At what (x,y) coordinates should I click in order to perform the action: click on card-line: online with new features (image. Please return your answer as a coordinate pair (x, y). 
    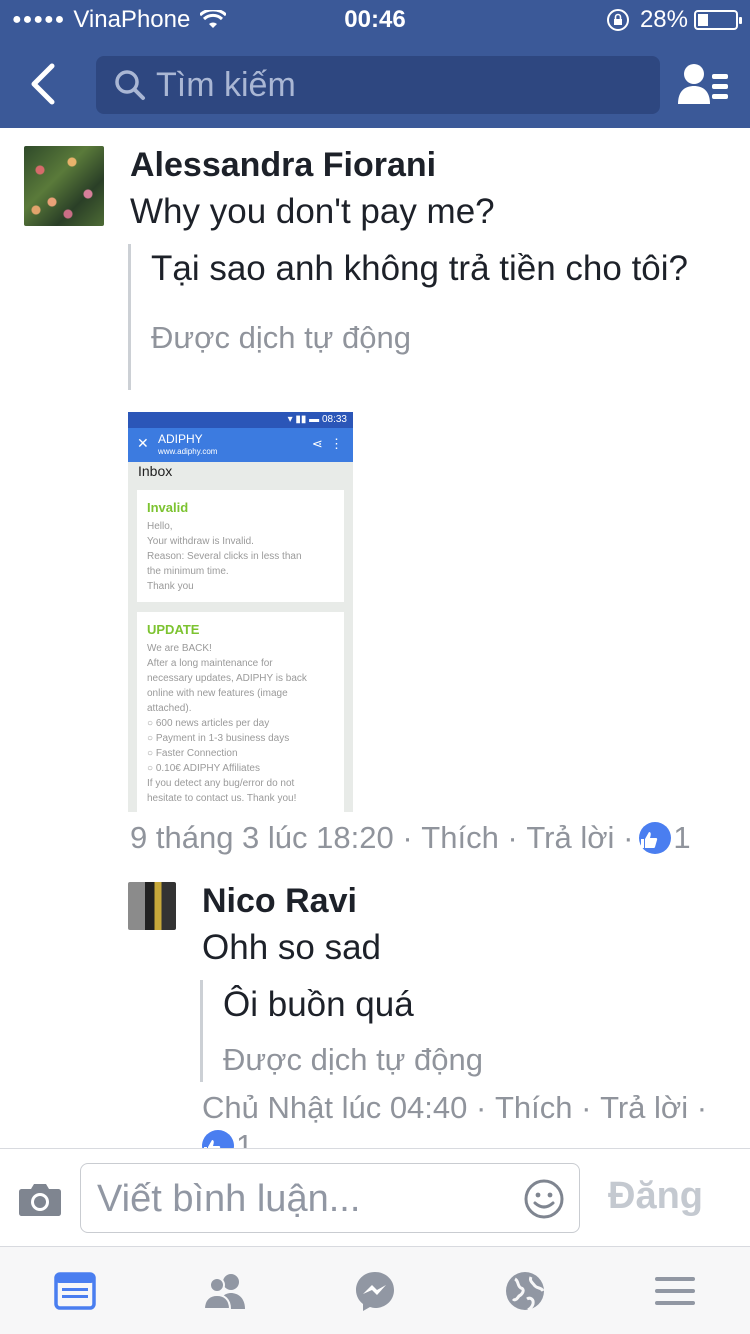
    Looking at the image, I should click on (217, 693).